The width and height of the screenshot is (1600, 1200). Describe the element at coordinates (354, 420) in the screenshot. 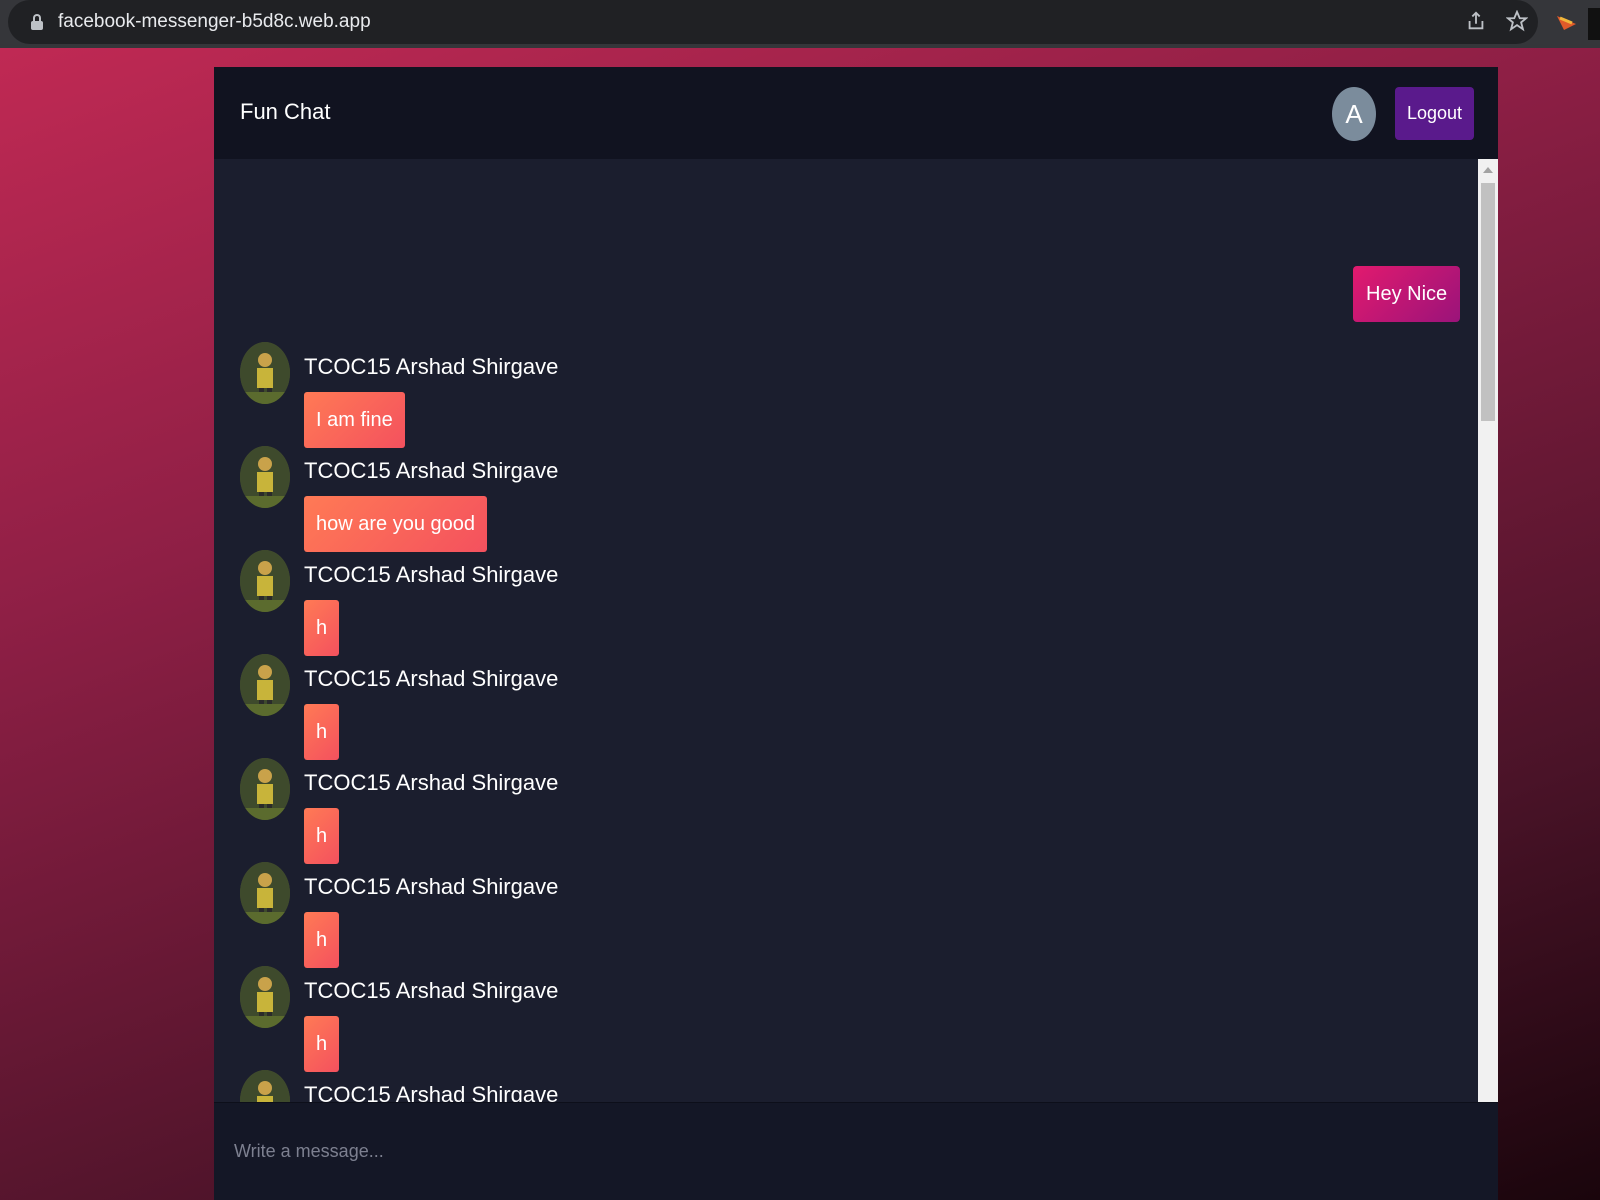

I see `received-message-bubble: I am fine` at that location.